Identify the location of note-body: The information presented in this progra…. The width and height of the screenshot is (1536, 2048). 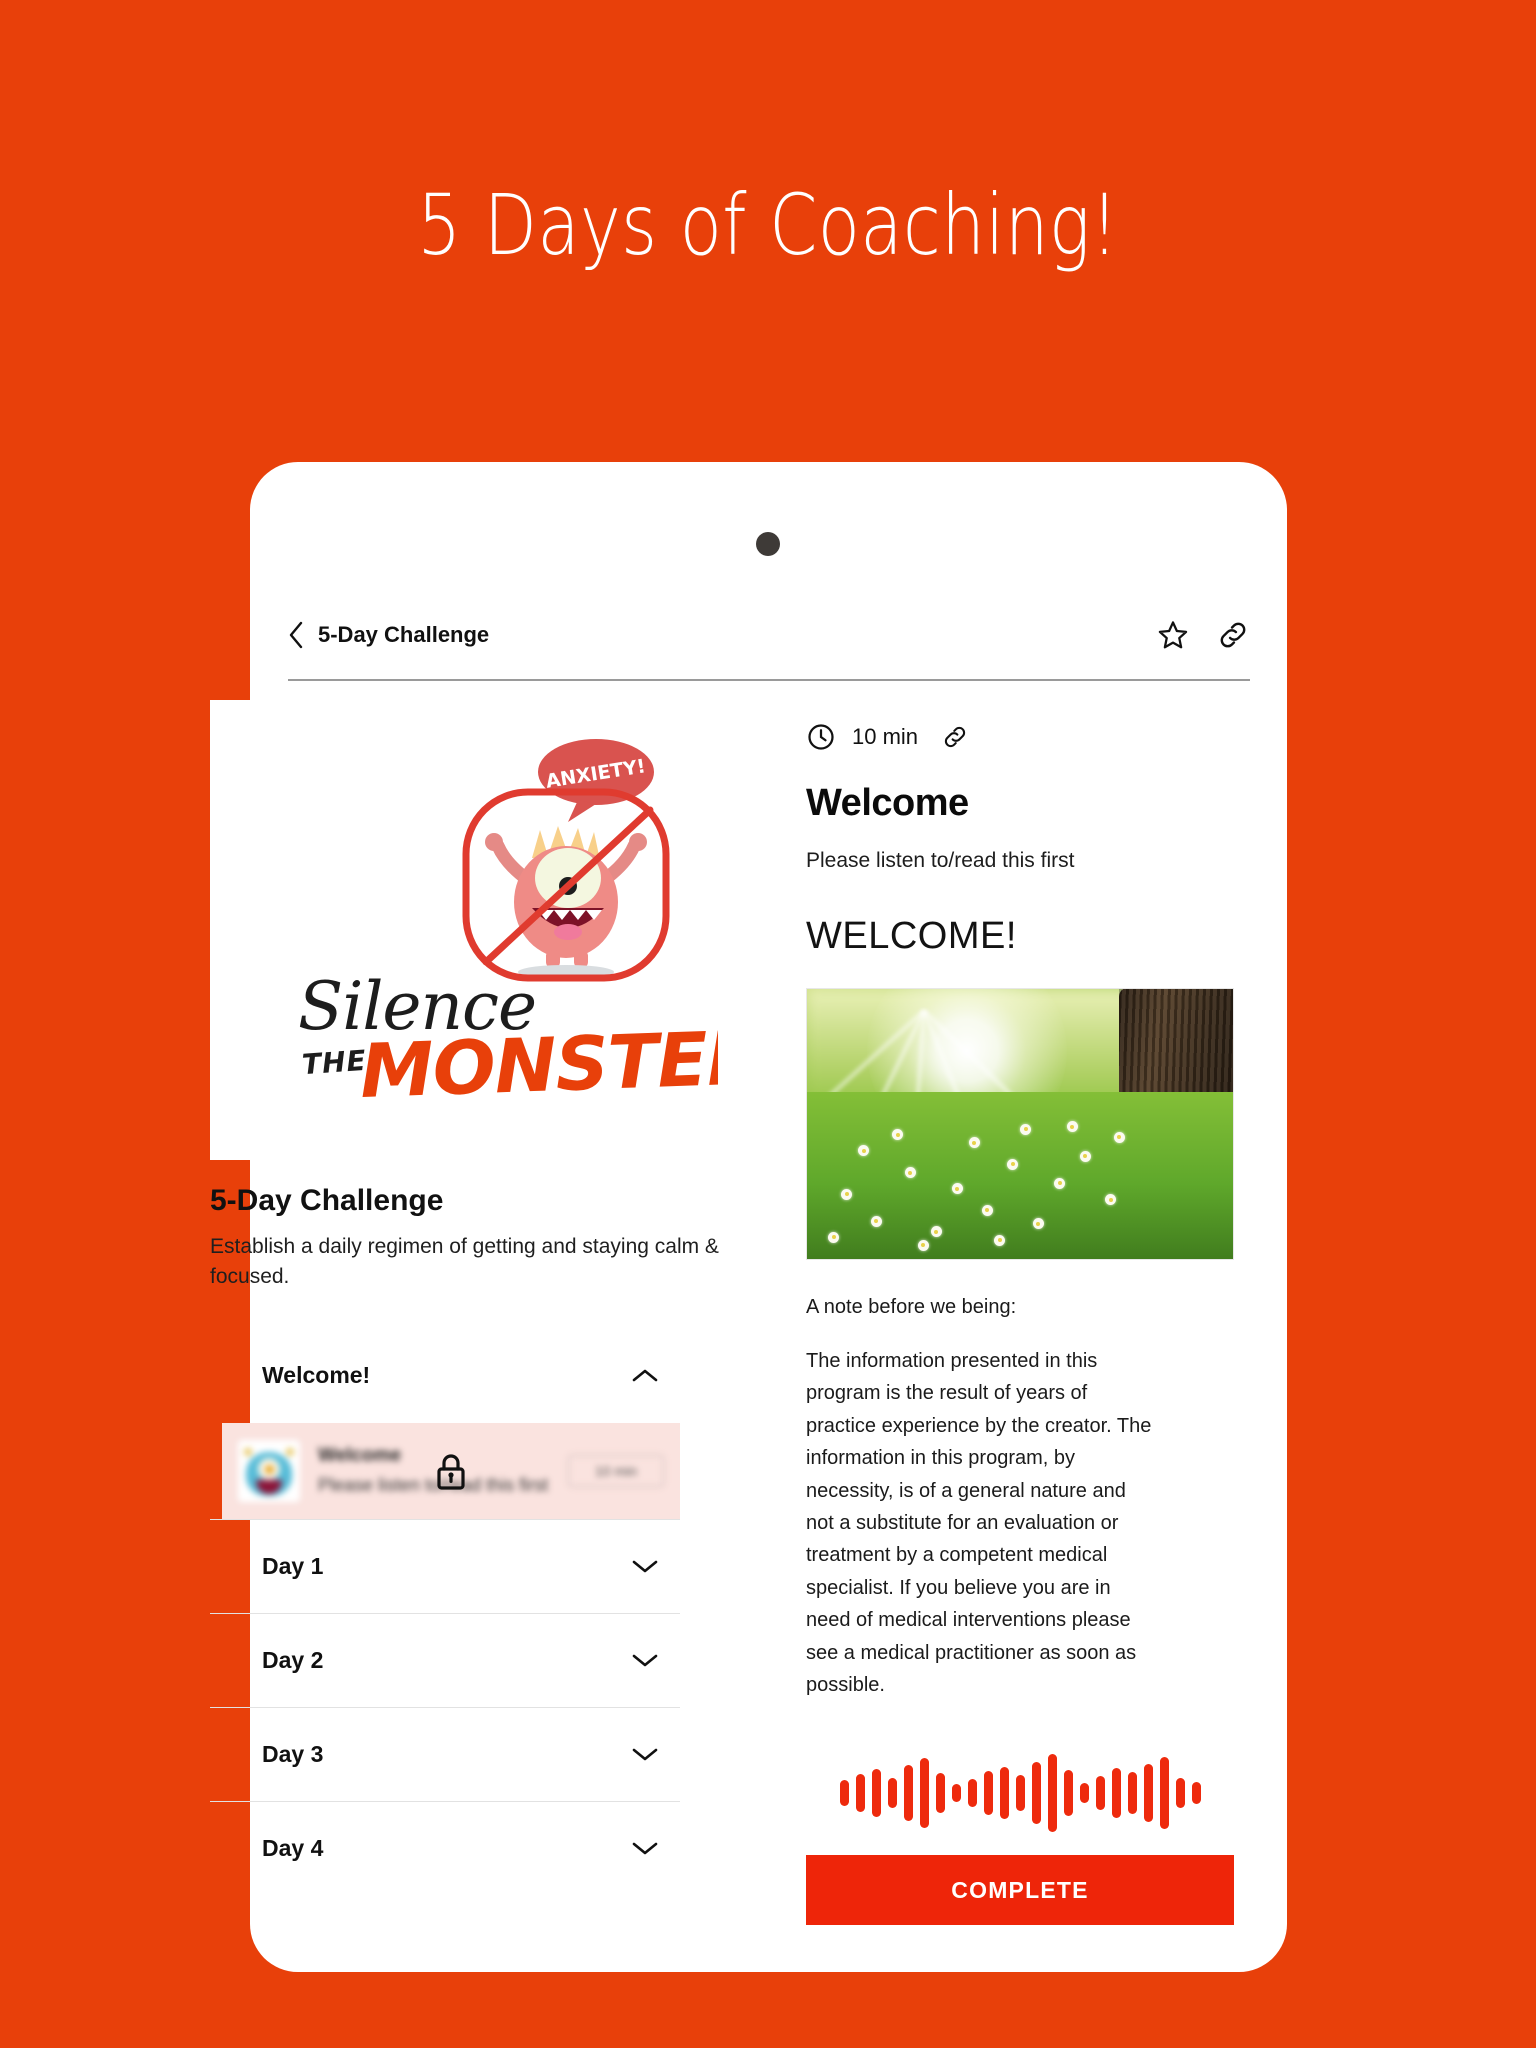
(979, 1523).